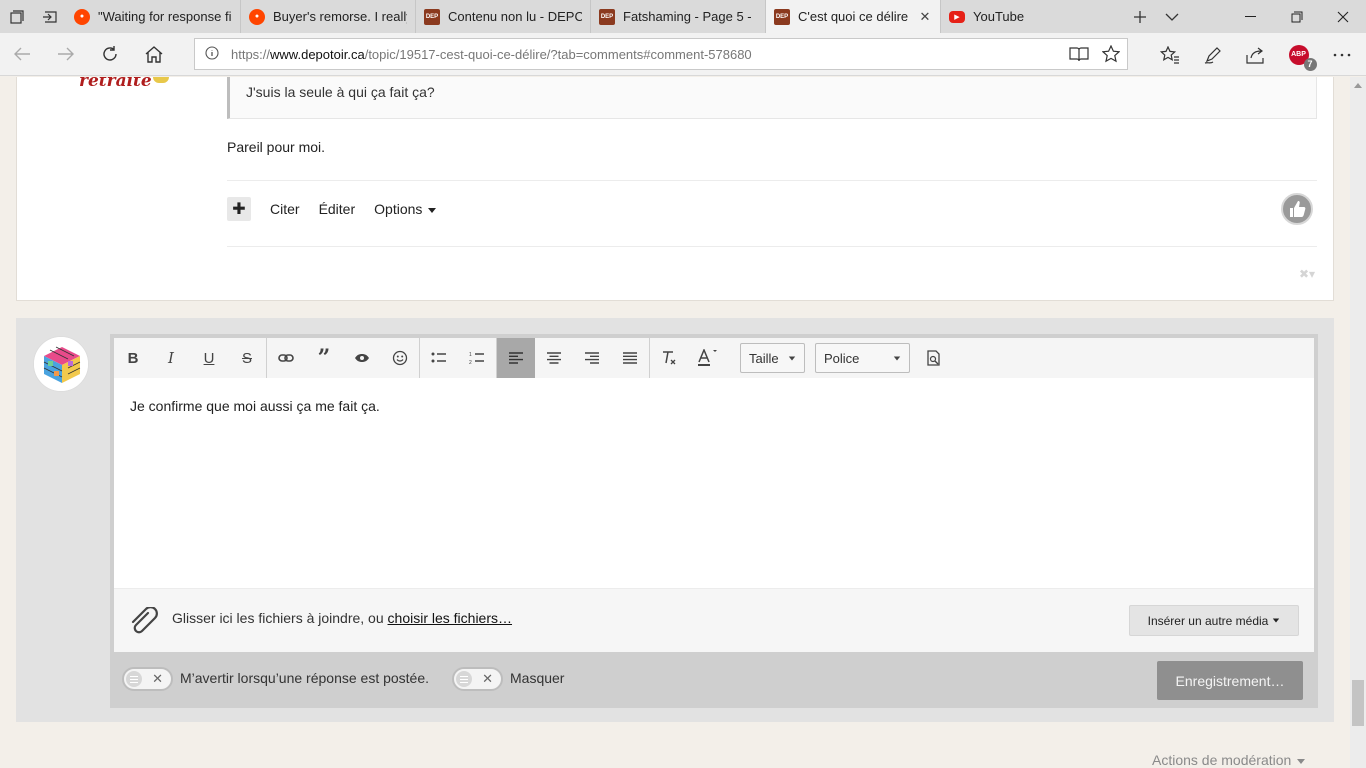 This screenshot has width=1366, height=768. I want to click on scroll-up-arrow-icon, so click(1358, 85).